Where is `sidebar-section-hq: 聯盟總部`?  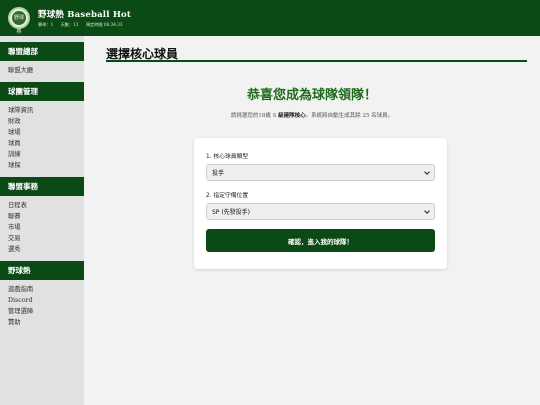
sidebar-section-hq: 聯盟總部 is located at coordinates (42, 51).